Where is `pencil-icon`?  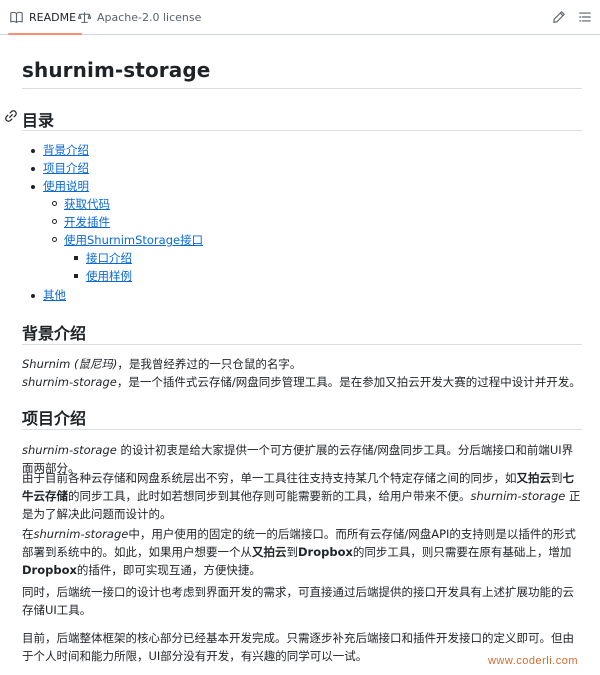
pencil-icon is located at coordinates (559, 17).